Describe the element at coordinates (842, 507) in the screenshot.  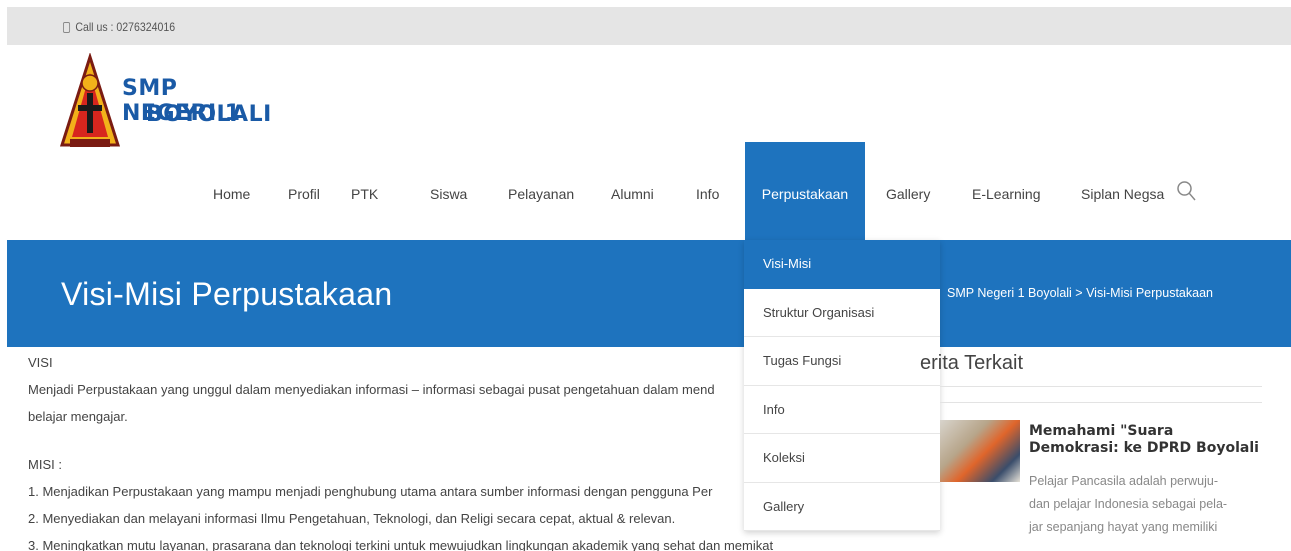
I see `dropdown-item-gallery: Gallery` at that location.